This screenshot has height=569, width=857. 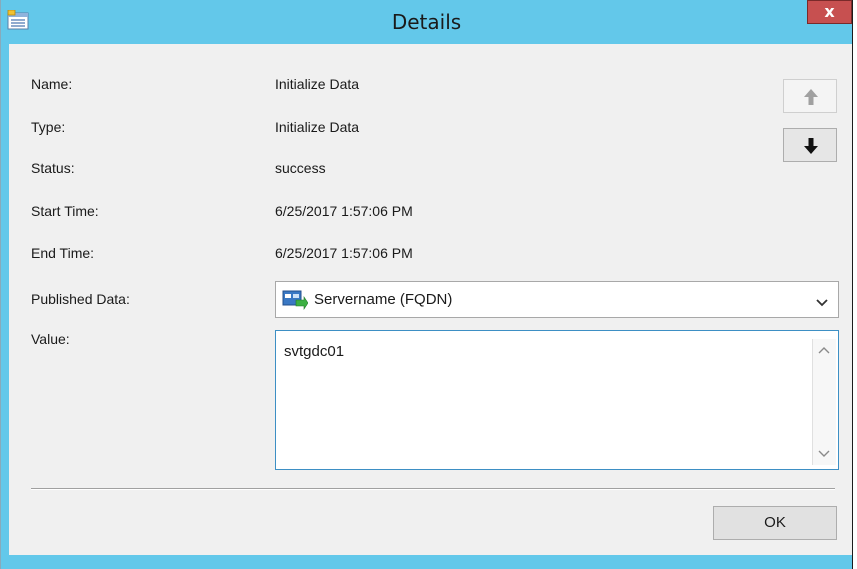 What do you see at coordinates (344, 211) in the screenshot?
I see `start-time-value: 6/25/2017 1:57:06 PM` at bounding box center [344, 211].